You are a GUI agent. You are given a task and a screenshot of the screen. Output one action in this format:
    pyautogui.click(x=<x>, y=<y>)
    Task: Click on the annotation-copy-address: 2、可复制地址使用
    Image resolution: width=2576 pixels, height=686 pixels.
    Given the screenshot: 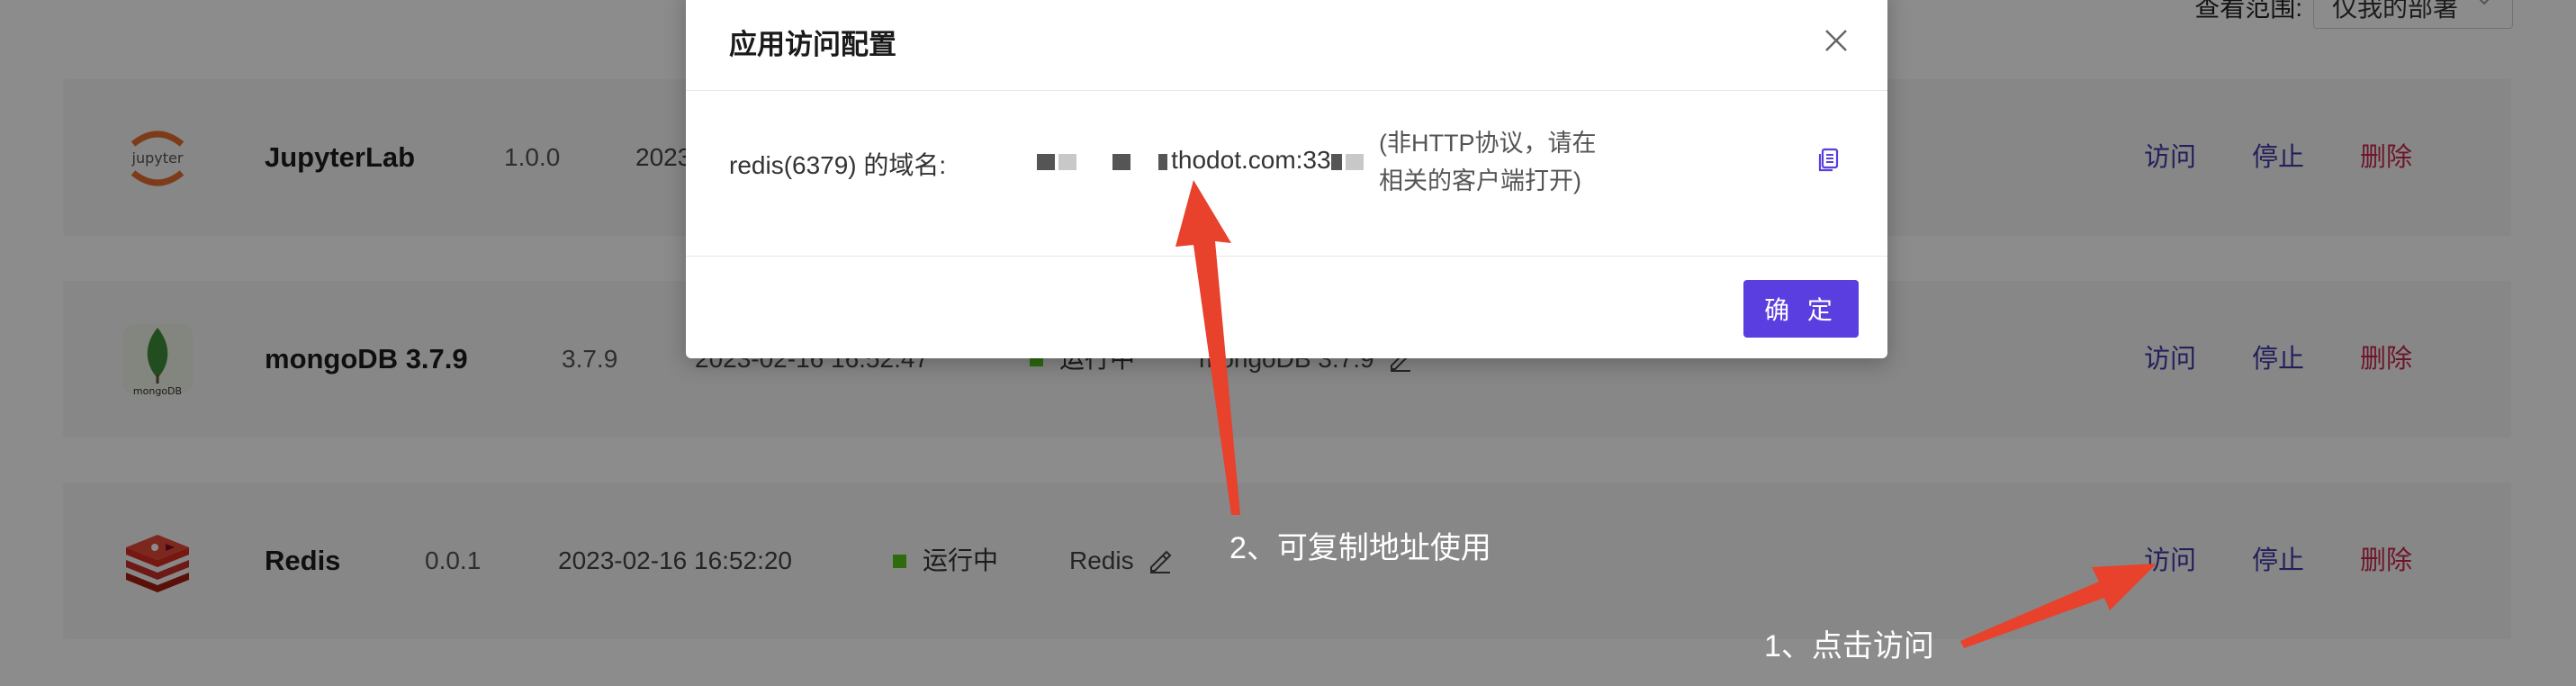 What is the action you would take?
    pyautogui.click(x=1360, y=548)
    